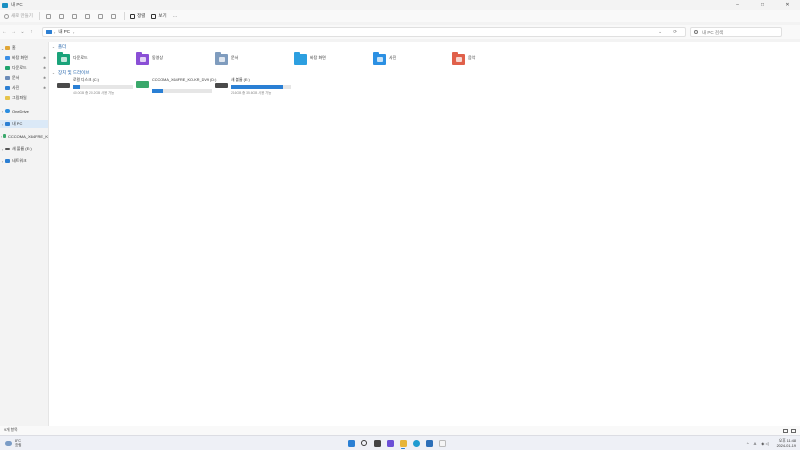  Describe the element at coordinates (13, 443) in the screenshot. I see `weather-widget: 8°C 흐림` at that location.